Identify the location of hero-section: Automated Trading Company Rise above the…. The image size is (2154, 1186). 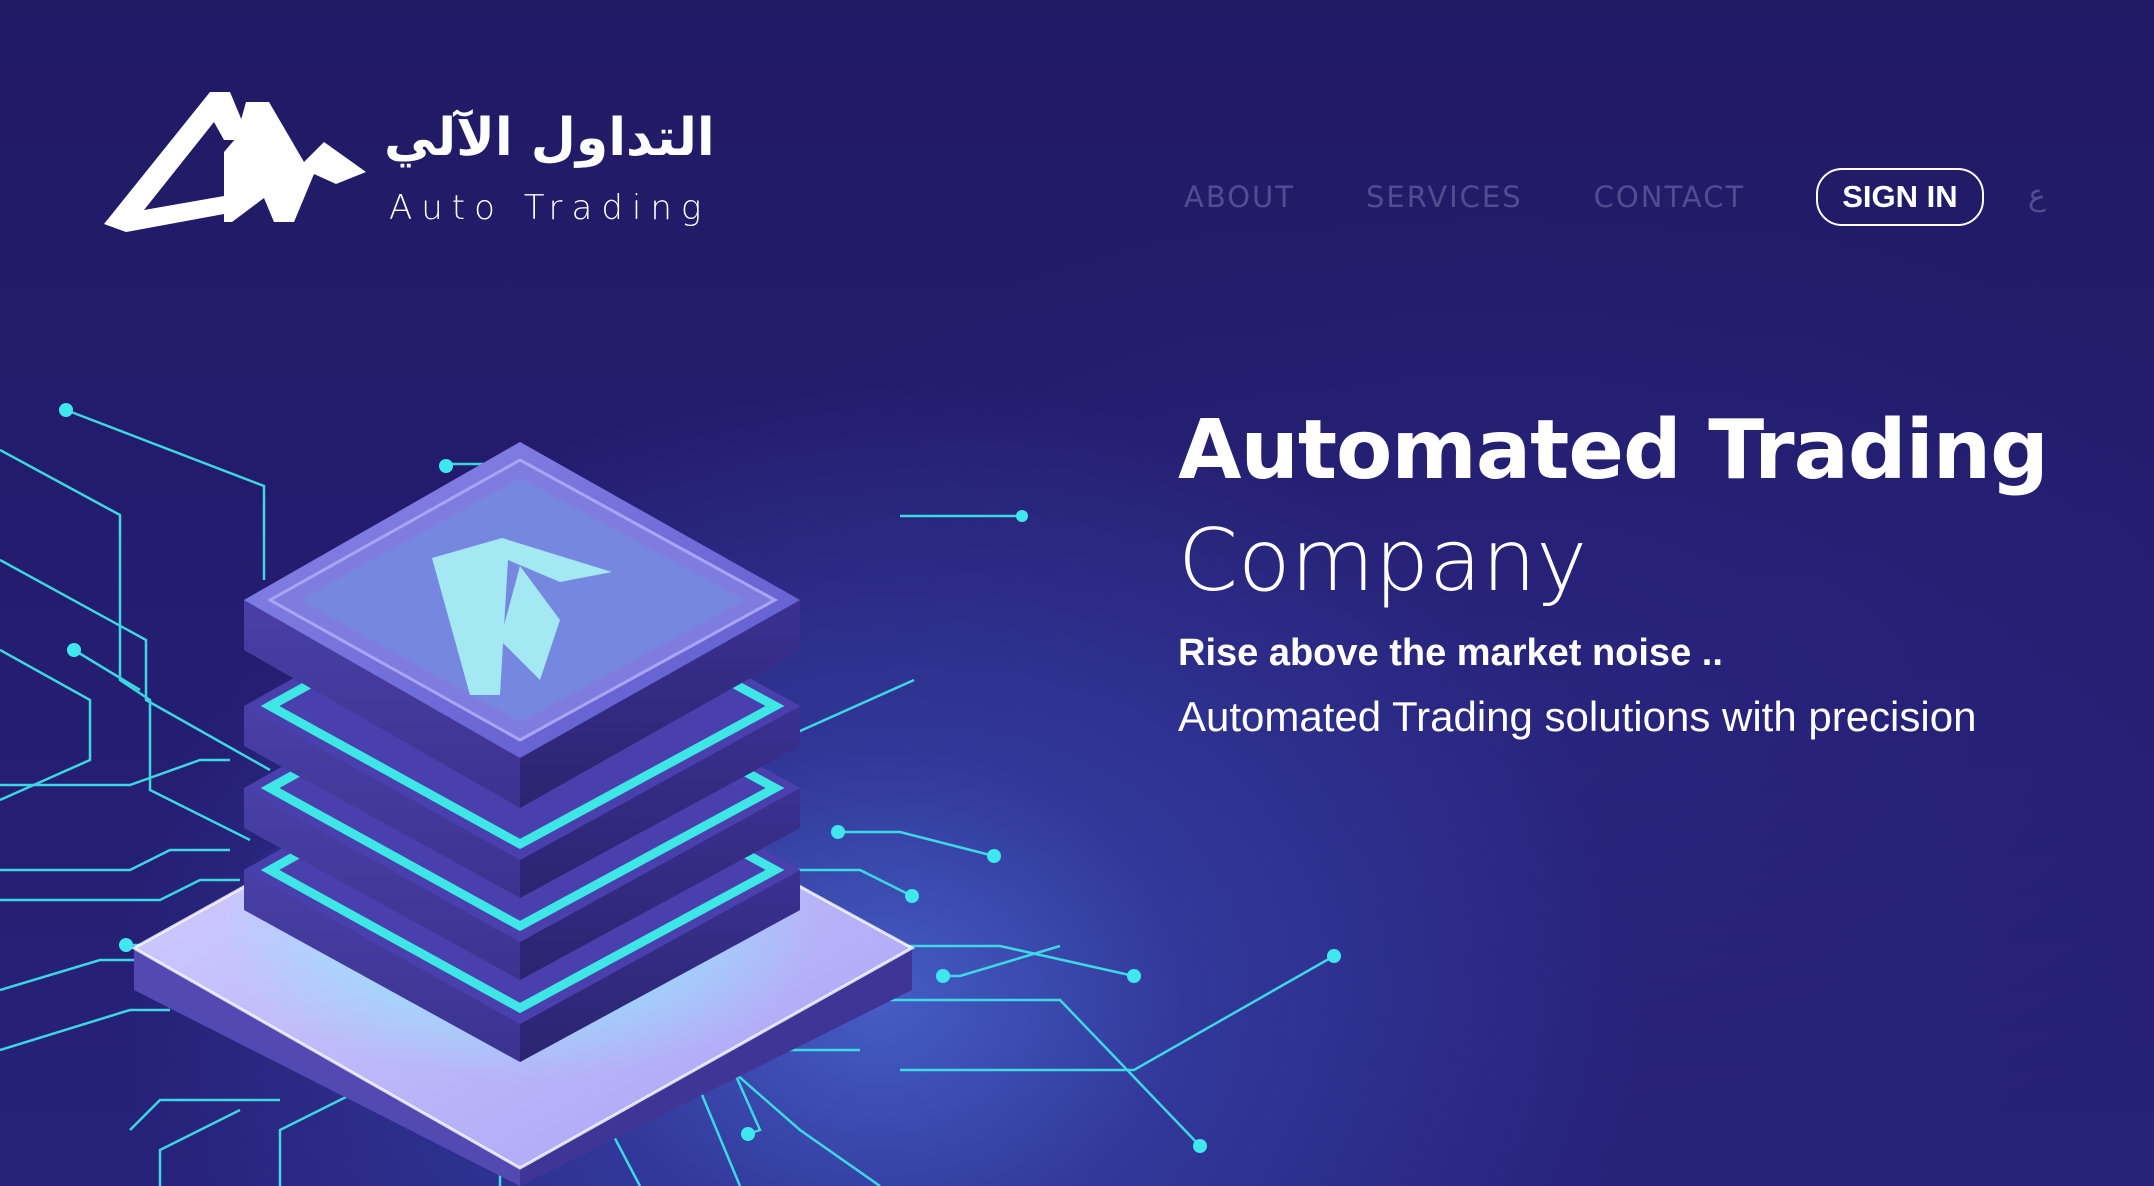
(1638, 570).